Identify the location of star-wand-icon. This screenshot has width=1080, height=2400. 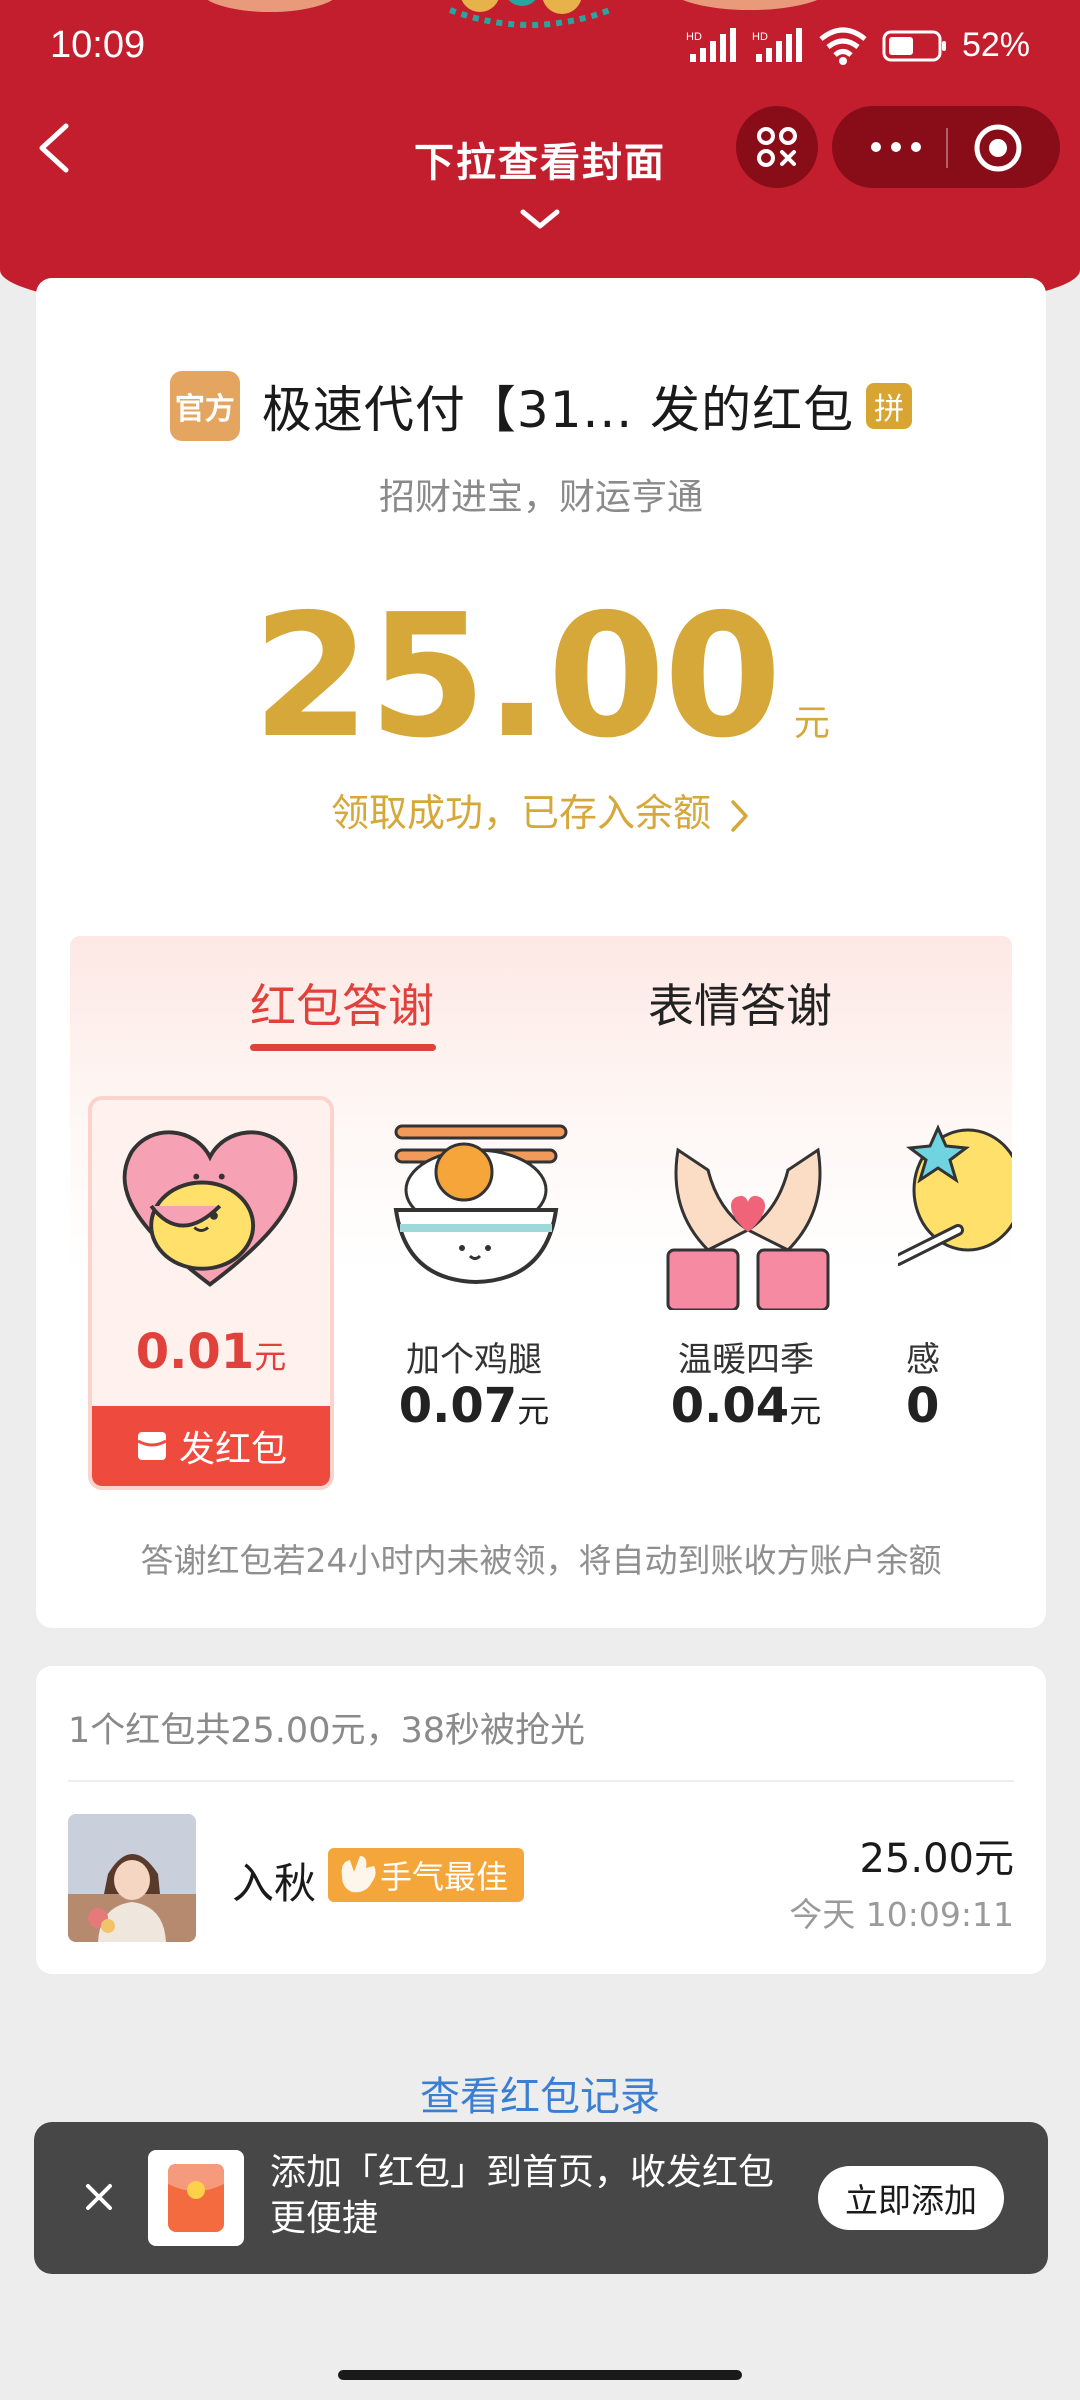
(955, 1195).